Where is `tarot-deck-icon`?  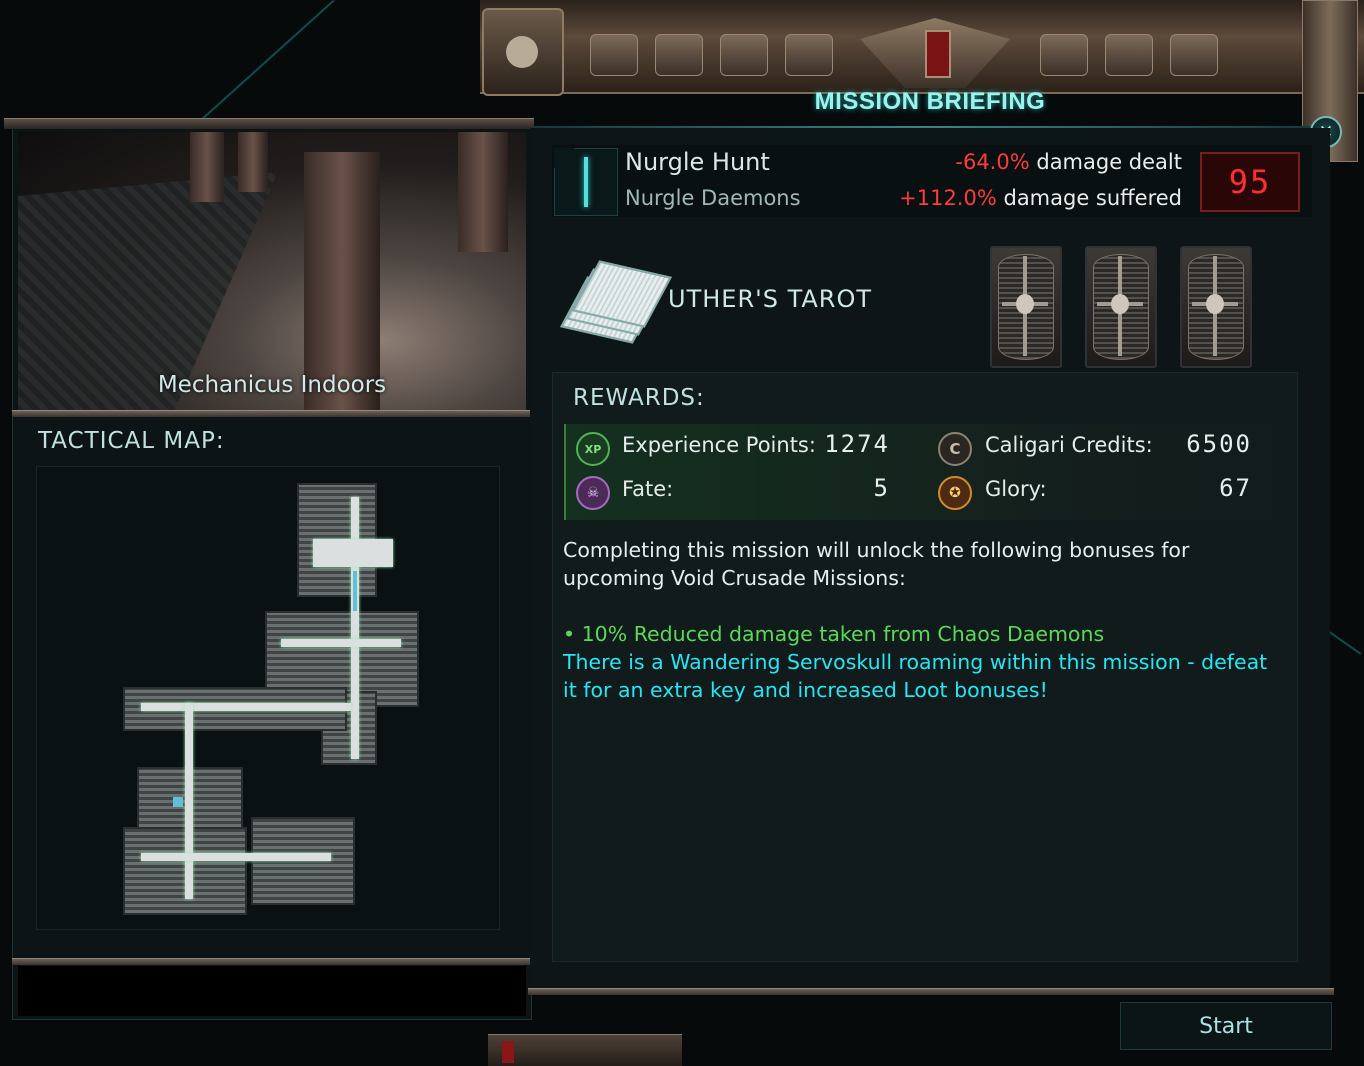 tarot-deck-icon is located at coordinates (616, 302).